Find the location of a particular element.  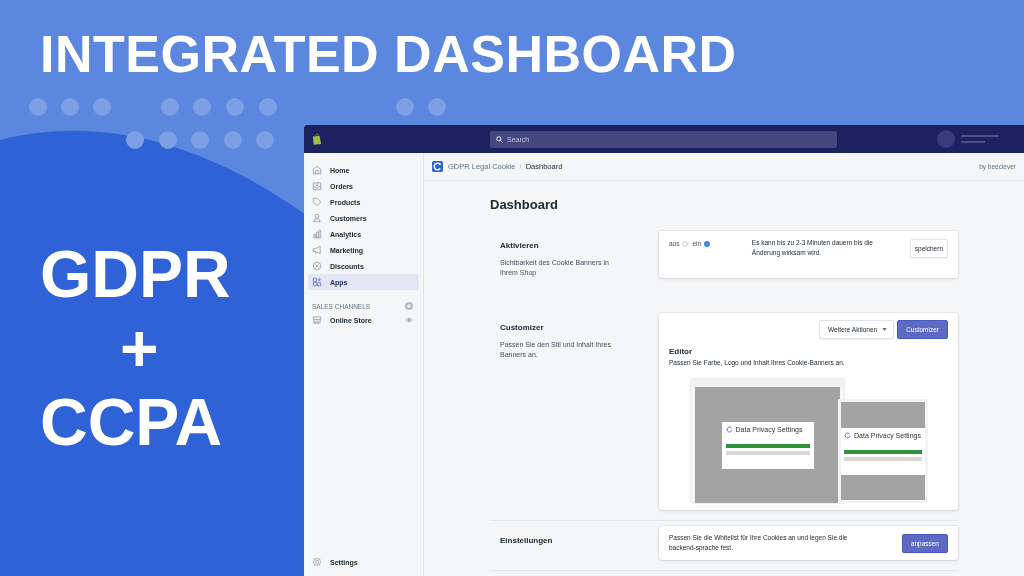

tagline-text: GDPR is located at coordinates (135, 274).